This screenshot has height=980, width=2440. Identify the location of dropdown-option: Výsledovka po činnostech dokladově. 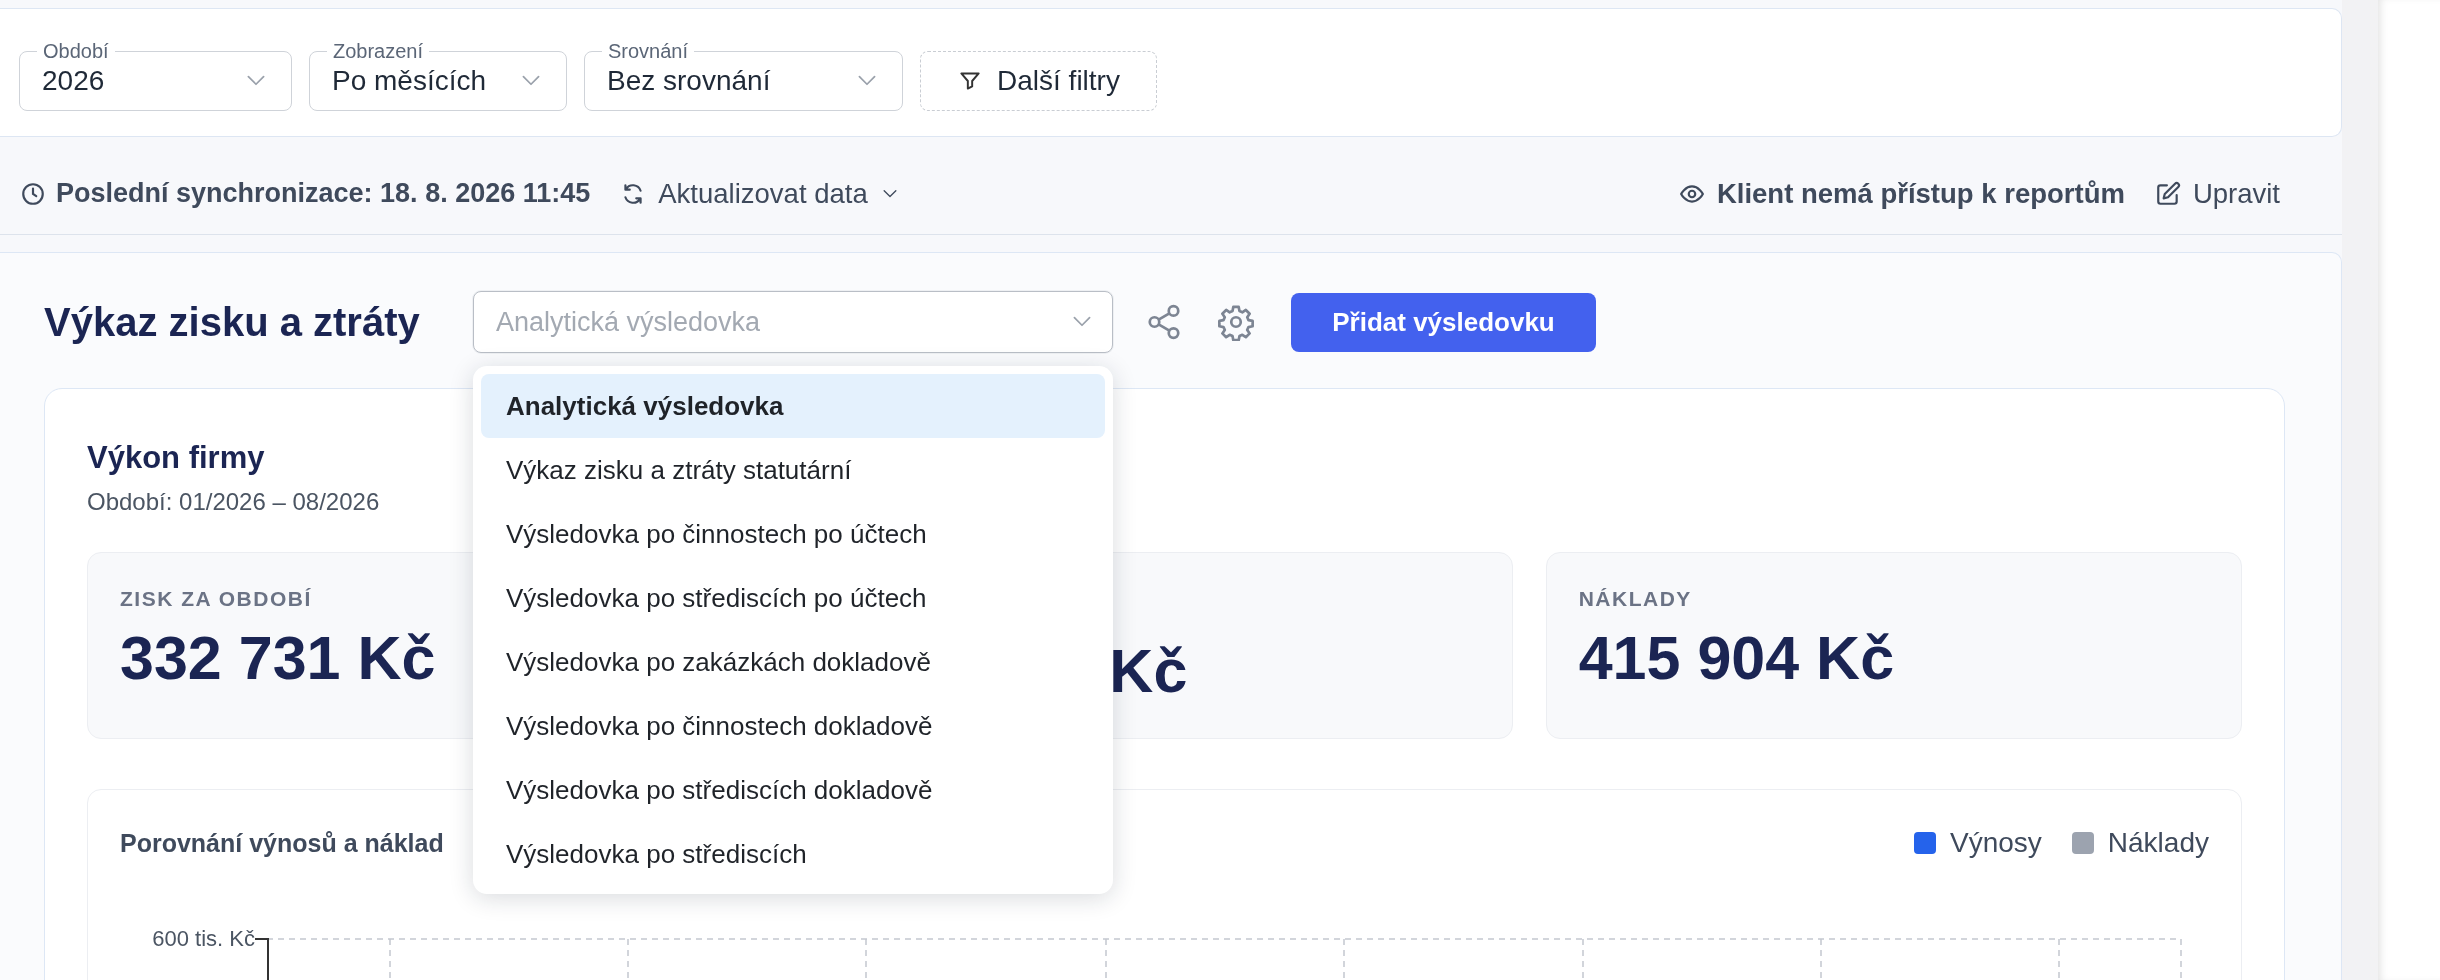
(793, 726).